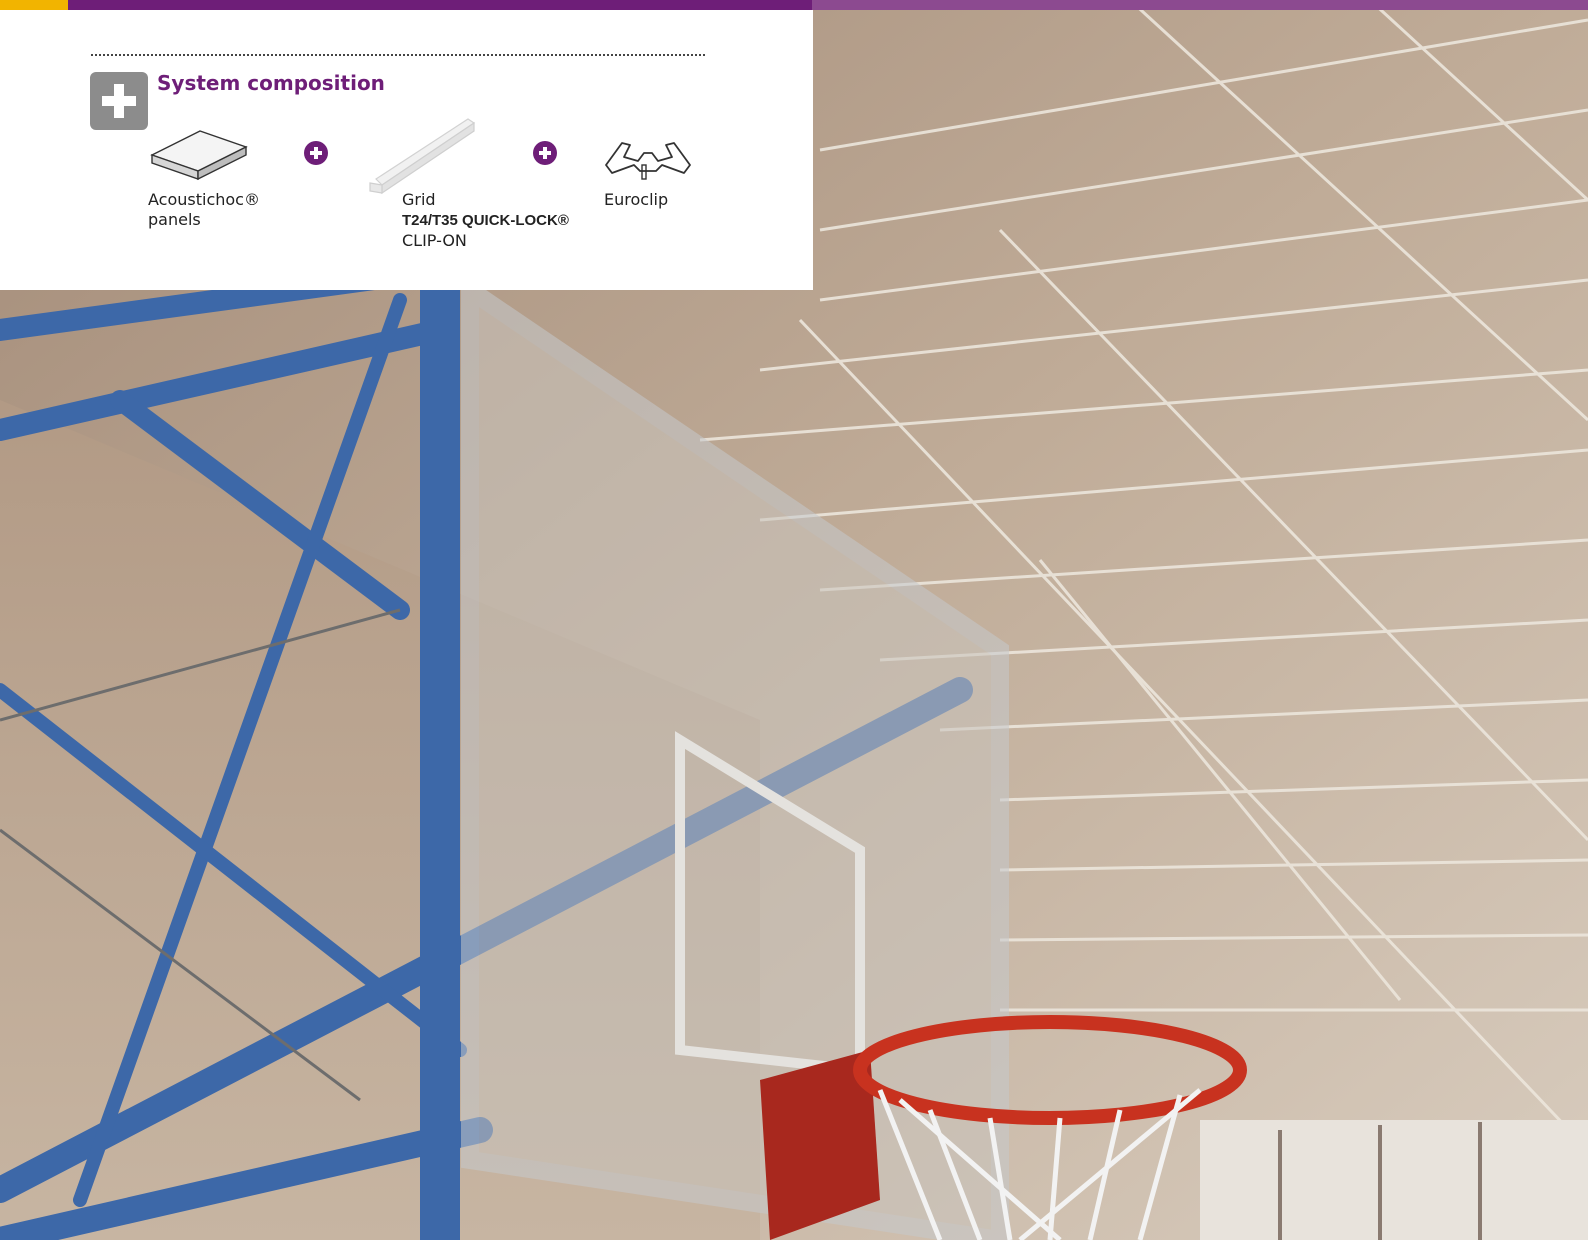 The image size is (1588, 1240). Describe the element at coordinates (199, 155) in the screenshot. I see `ceiling-panel-icon` at that location.